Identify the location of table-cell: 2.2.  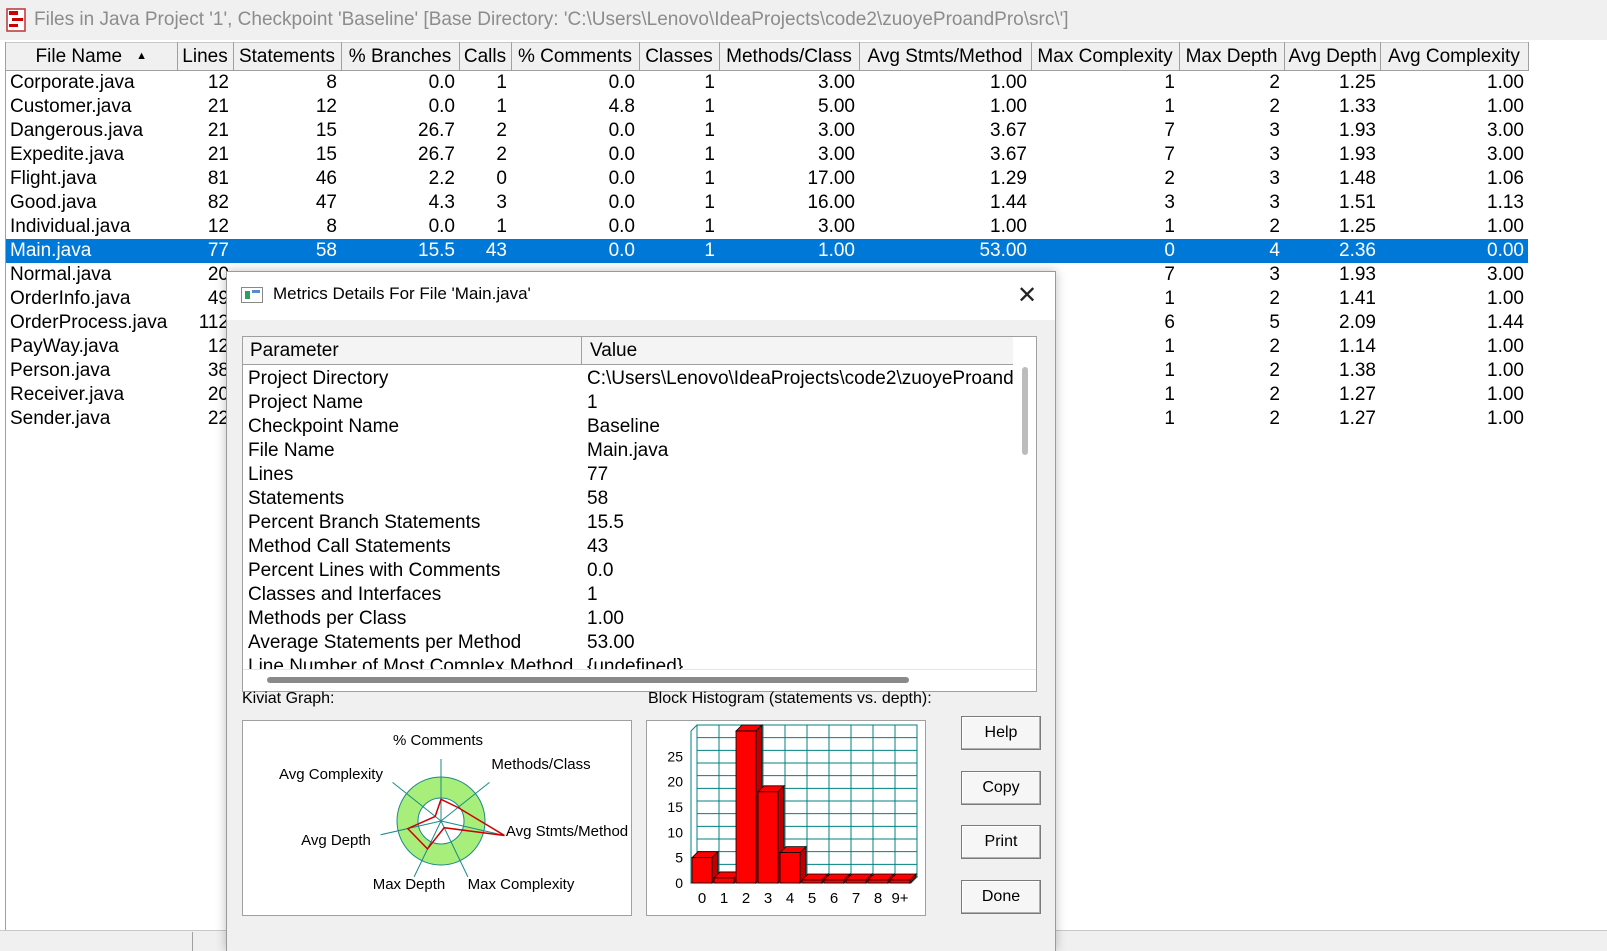
(441, 178).